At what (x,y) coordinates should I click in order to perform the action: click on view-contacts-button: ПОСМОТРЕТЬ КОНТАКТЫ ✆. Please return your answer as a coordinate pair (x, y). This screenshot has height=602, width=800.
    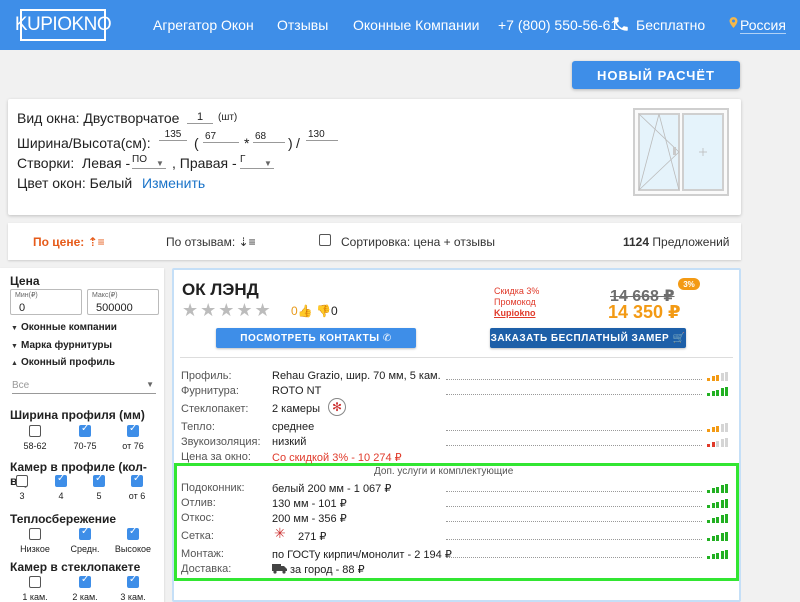
    Looking at the image, I should click on (316, 338).